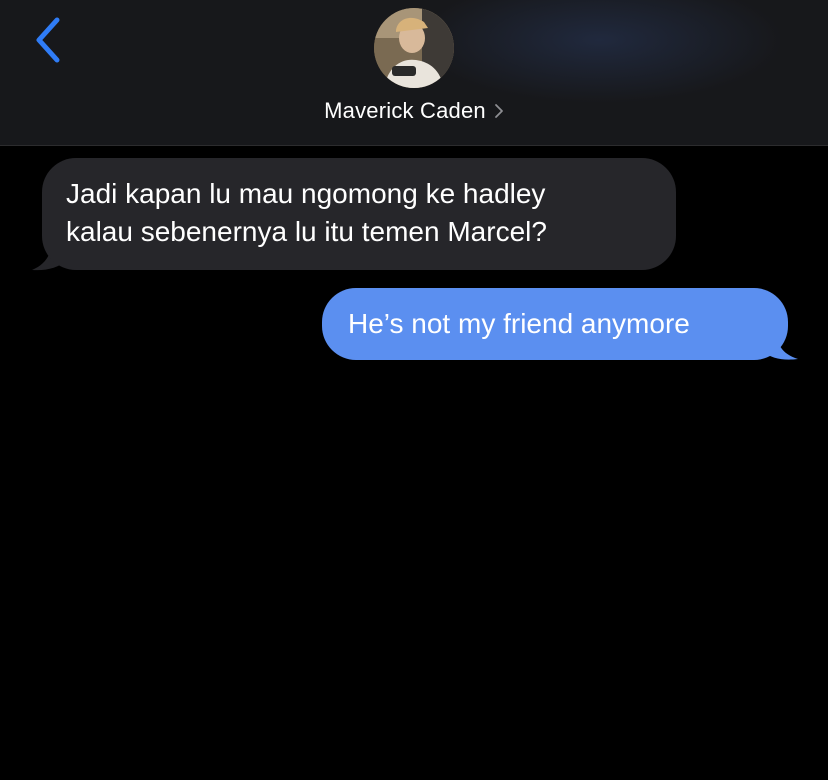 Image resolution: width=828 pixels, height=780 pixels. Describe the element at coordinates (405, 110) in the screenshot. I see `contact-name: Maverick Caden` at that location.